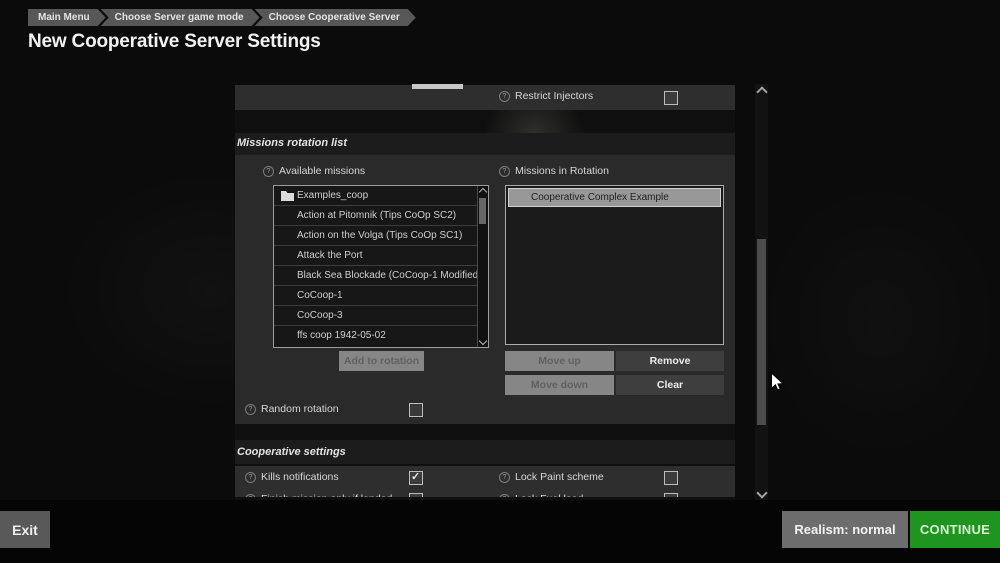 The height and width of the screenshot is (563, 1000). Describe the element at coordinates (287, 196) in the screenshot. I see `folder-icon` at that location.